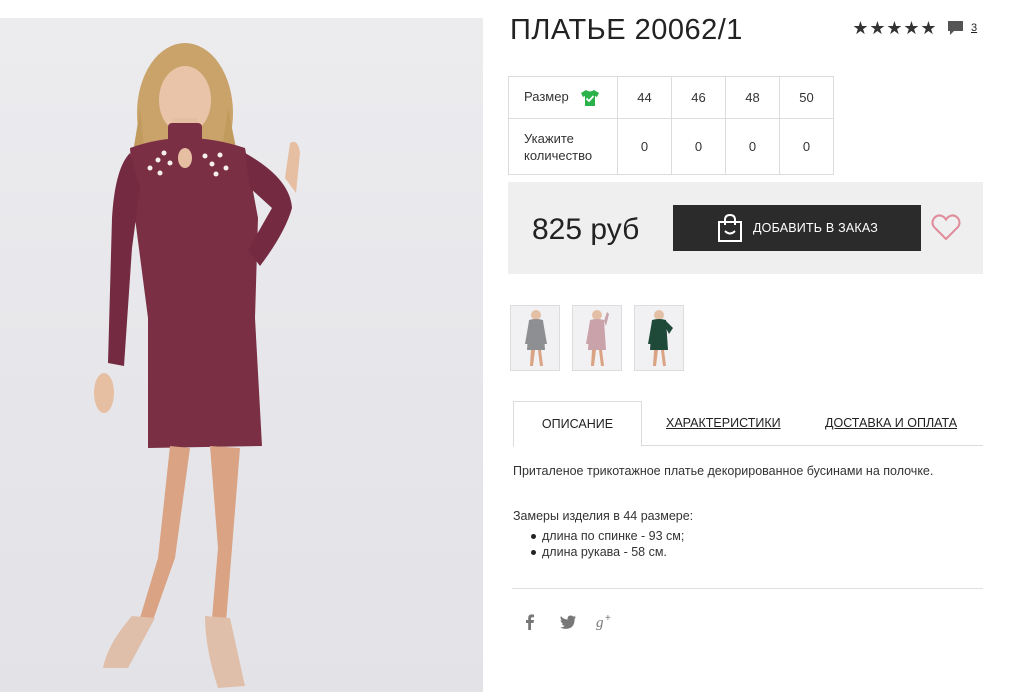 The image size is (1009, 692). I want to click on comment-icon, so click(955, 28).